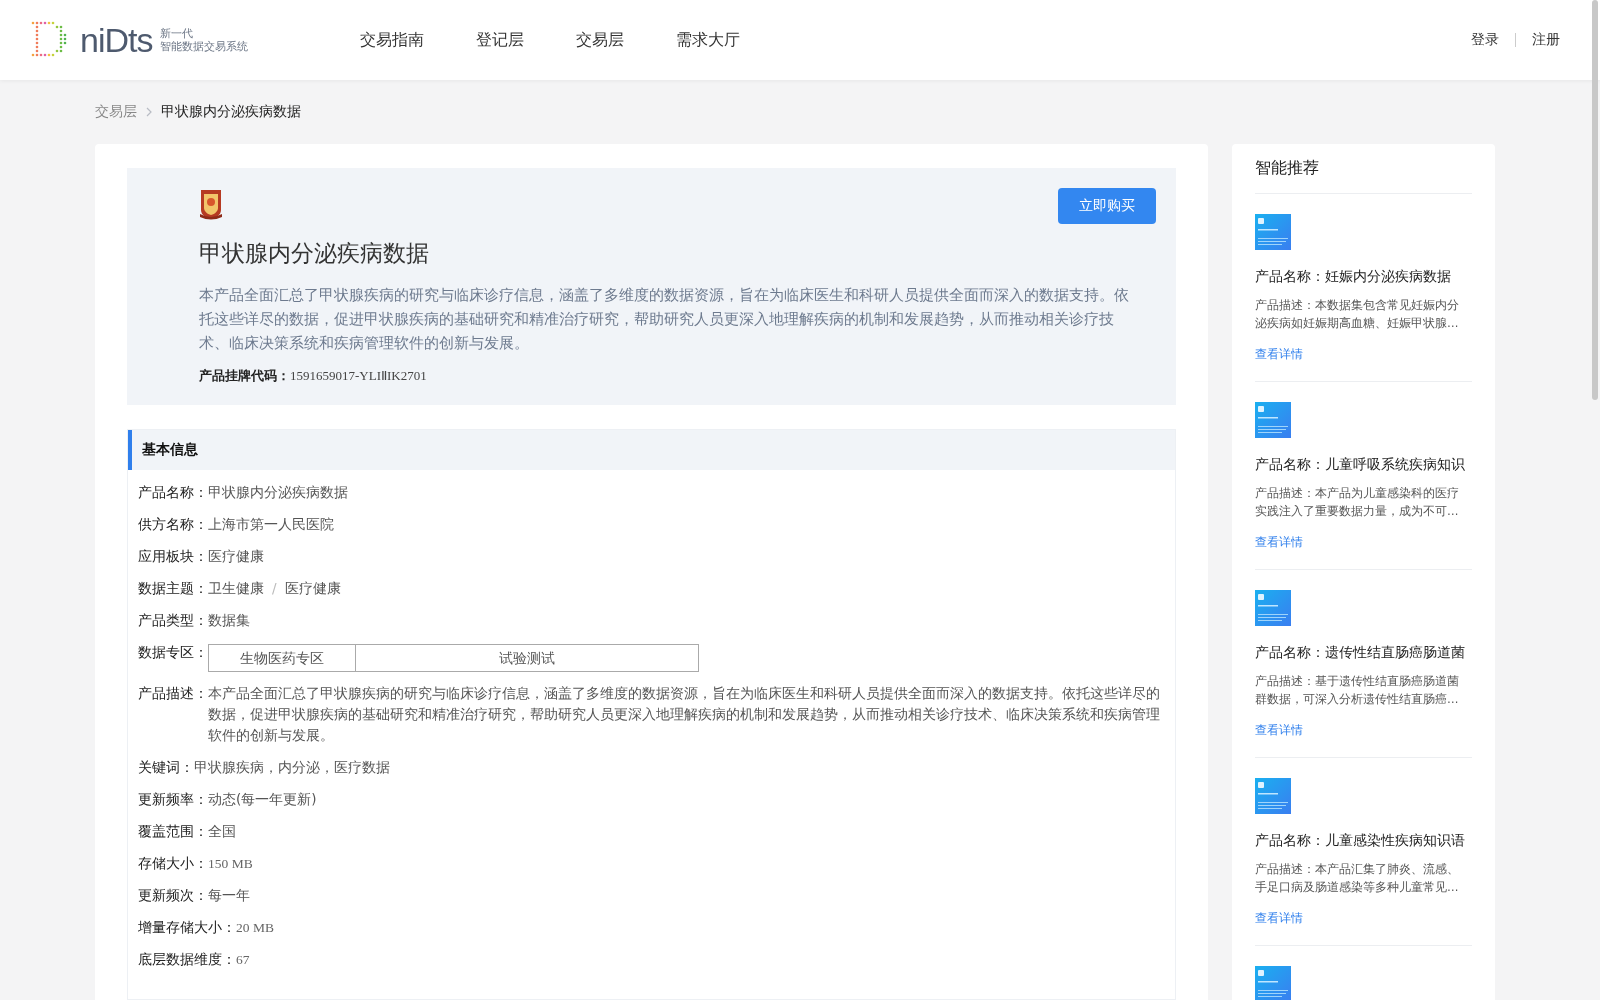 This screenshot has width=1600, height=1000. Describe the element at coordinates (173, 831) in the screenshot. I see `field-label: 覆盖范围：` at that location.